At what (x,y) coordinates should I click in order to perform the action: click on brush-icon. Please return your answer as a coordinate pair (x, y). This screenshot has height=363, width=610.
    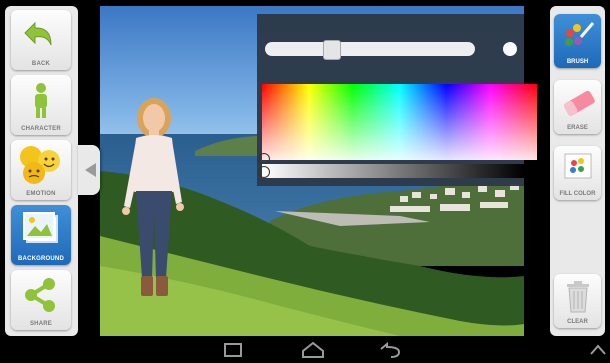
    Looking at the image, I should click on (580, 34).